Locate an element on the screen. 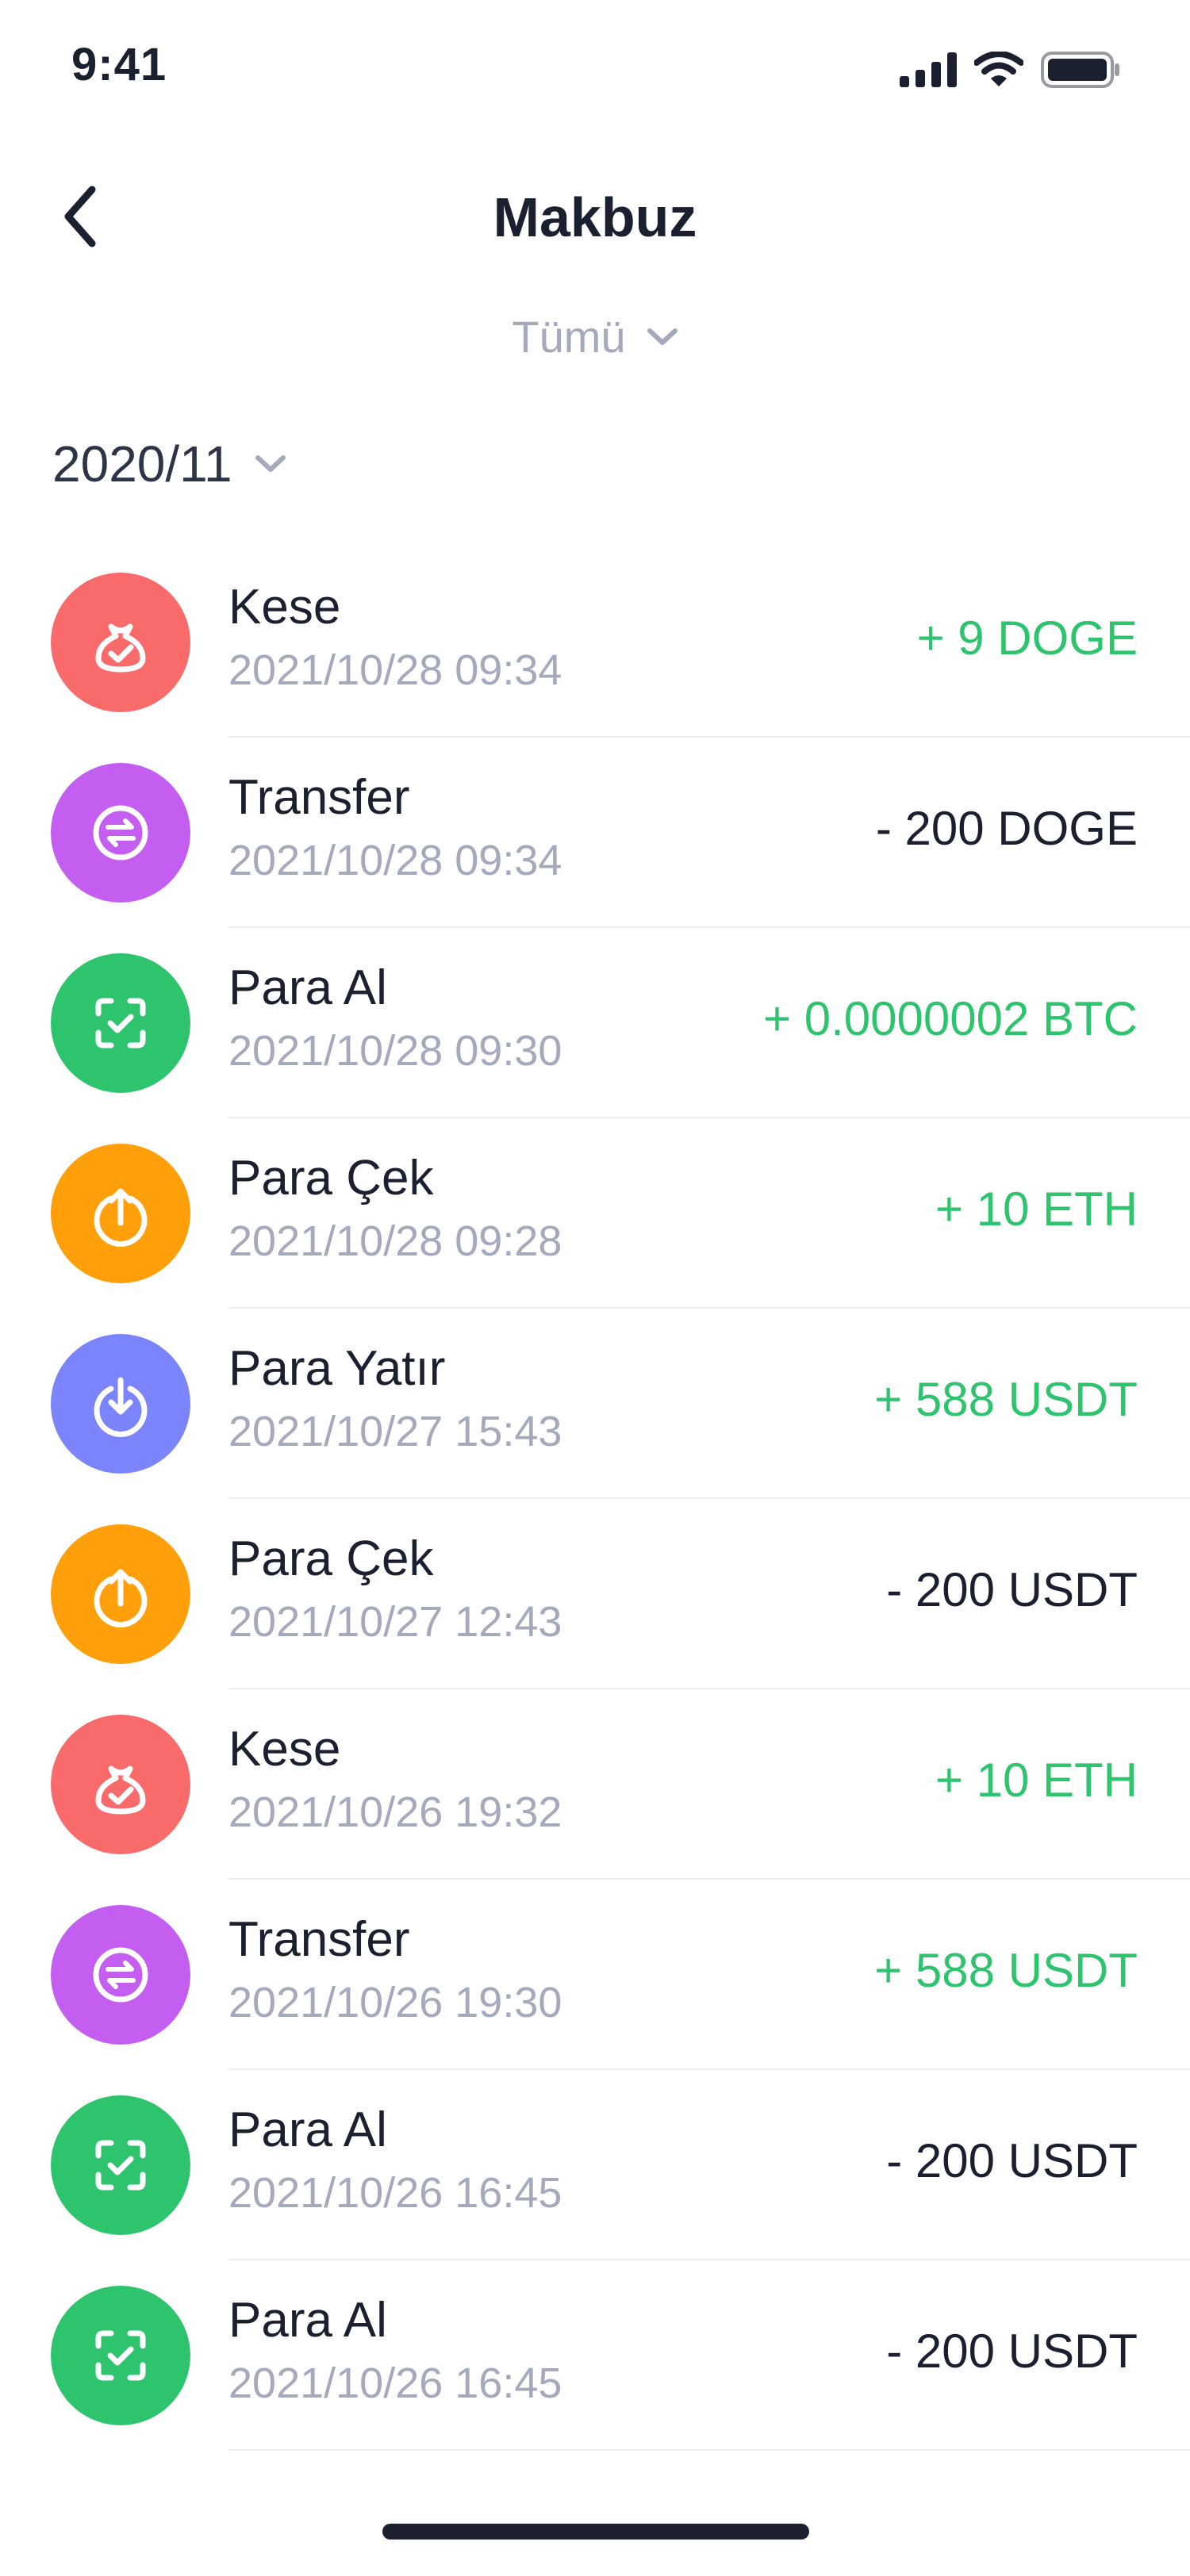  transaction-row: Kese 2021/10/28 09:34 + 9 DOGE is located at coordinates (595, 643).